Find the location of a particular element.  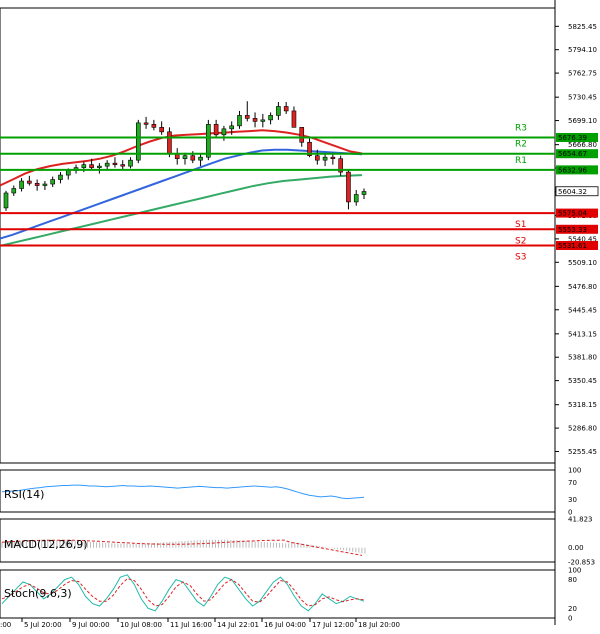

rsi-y-tick: 100 is located at coordinates (574, 471).